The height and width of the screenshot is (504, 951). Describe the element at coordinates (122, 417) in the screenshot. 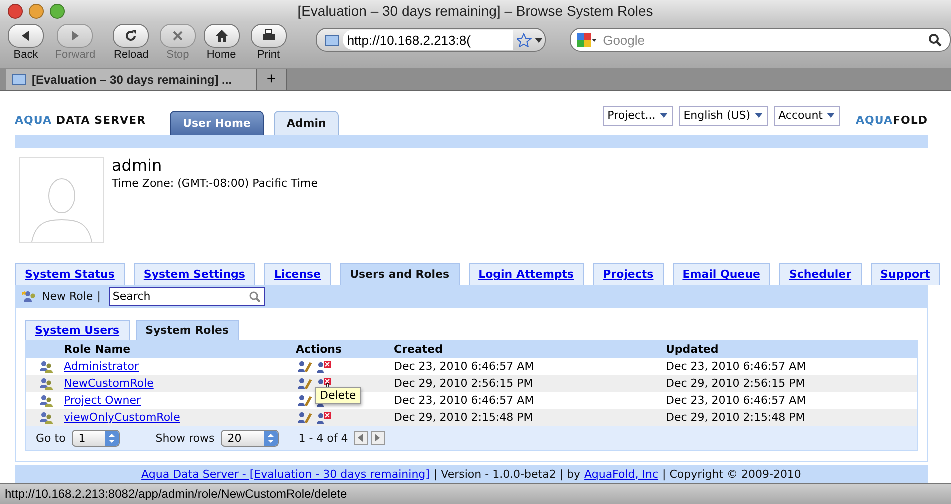

I see `role-link: viewOnlyCustomRole` at that location.